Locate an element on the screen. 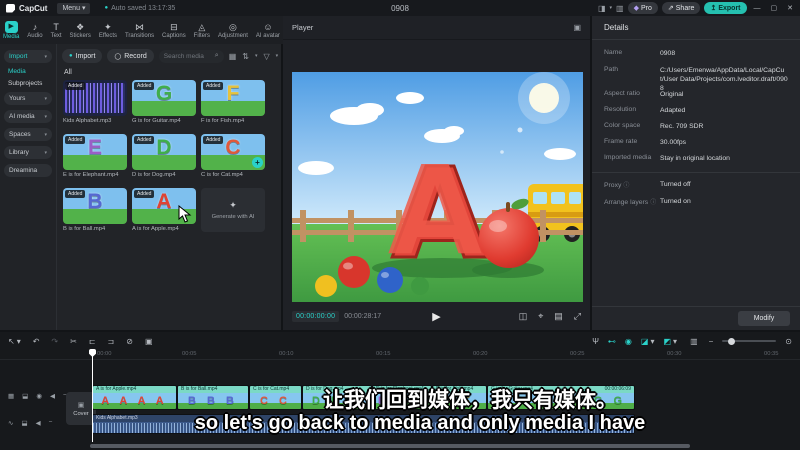 This screenshot has width=800, height=450. sidebar-item-media: Media is located at coordinates (30, 71).